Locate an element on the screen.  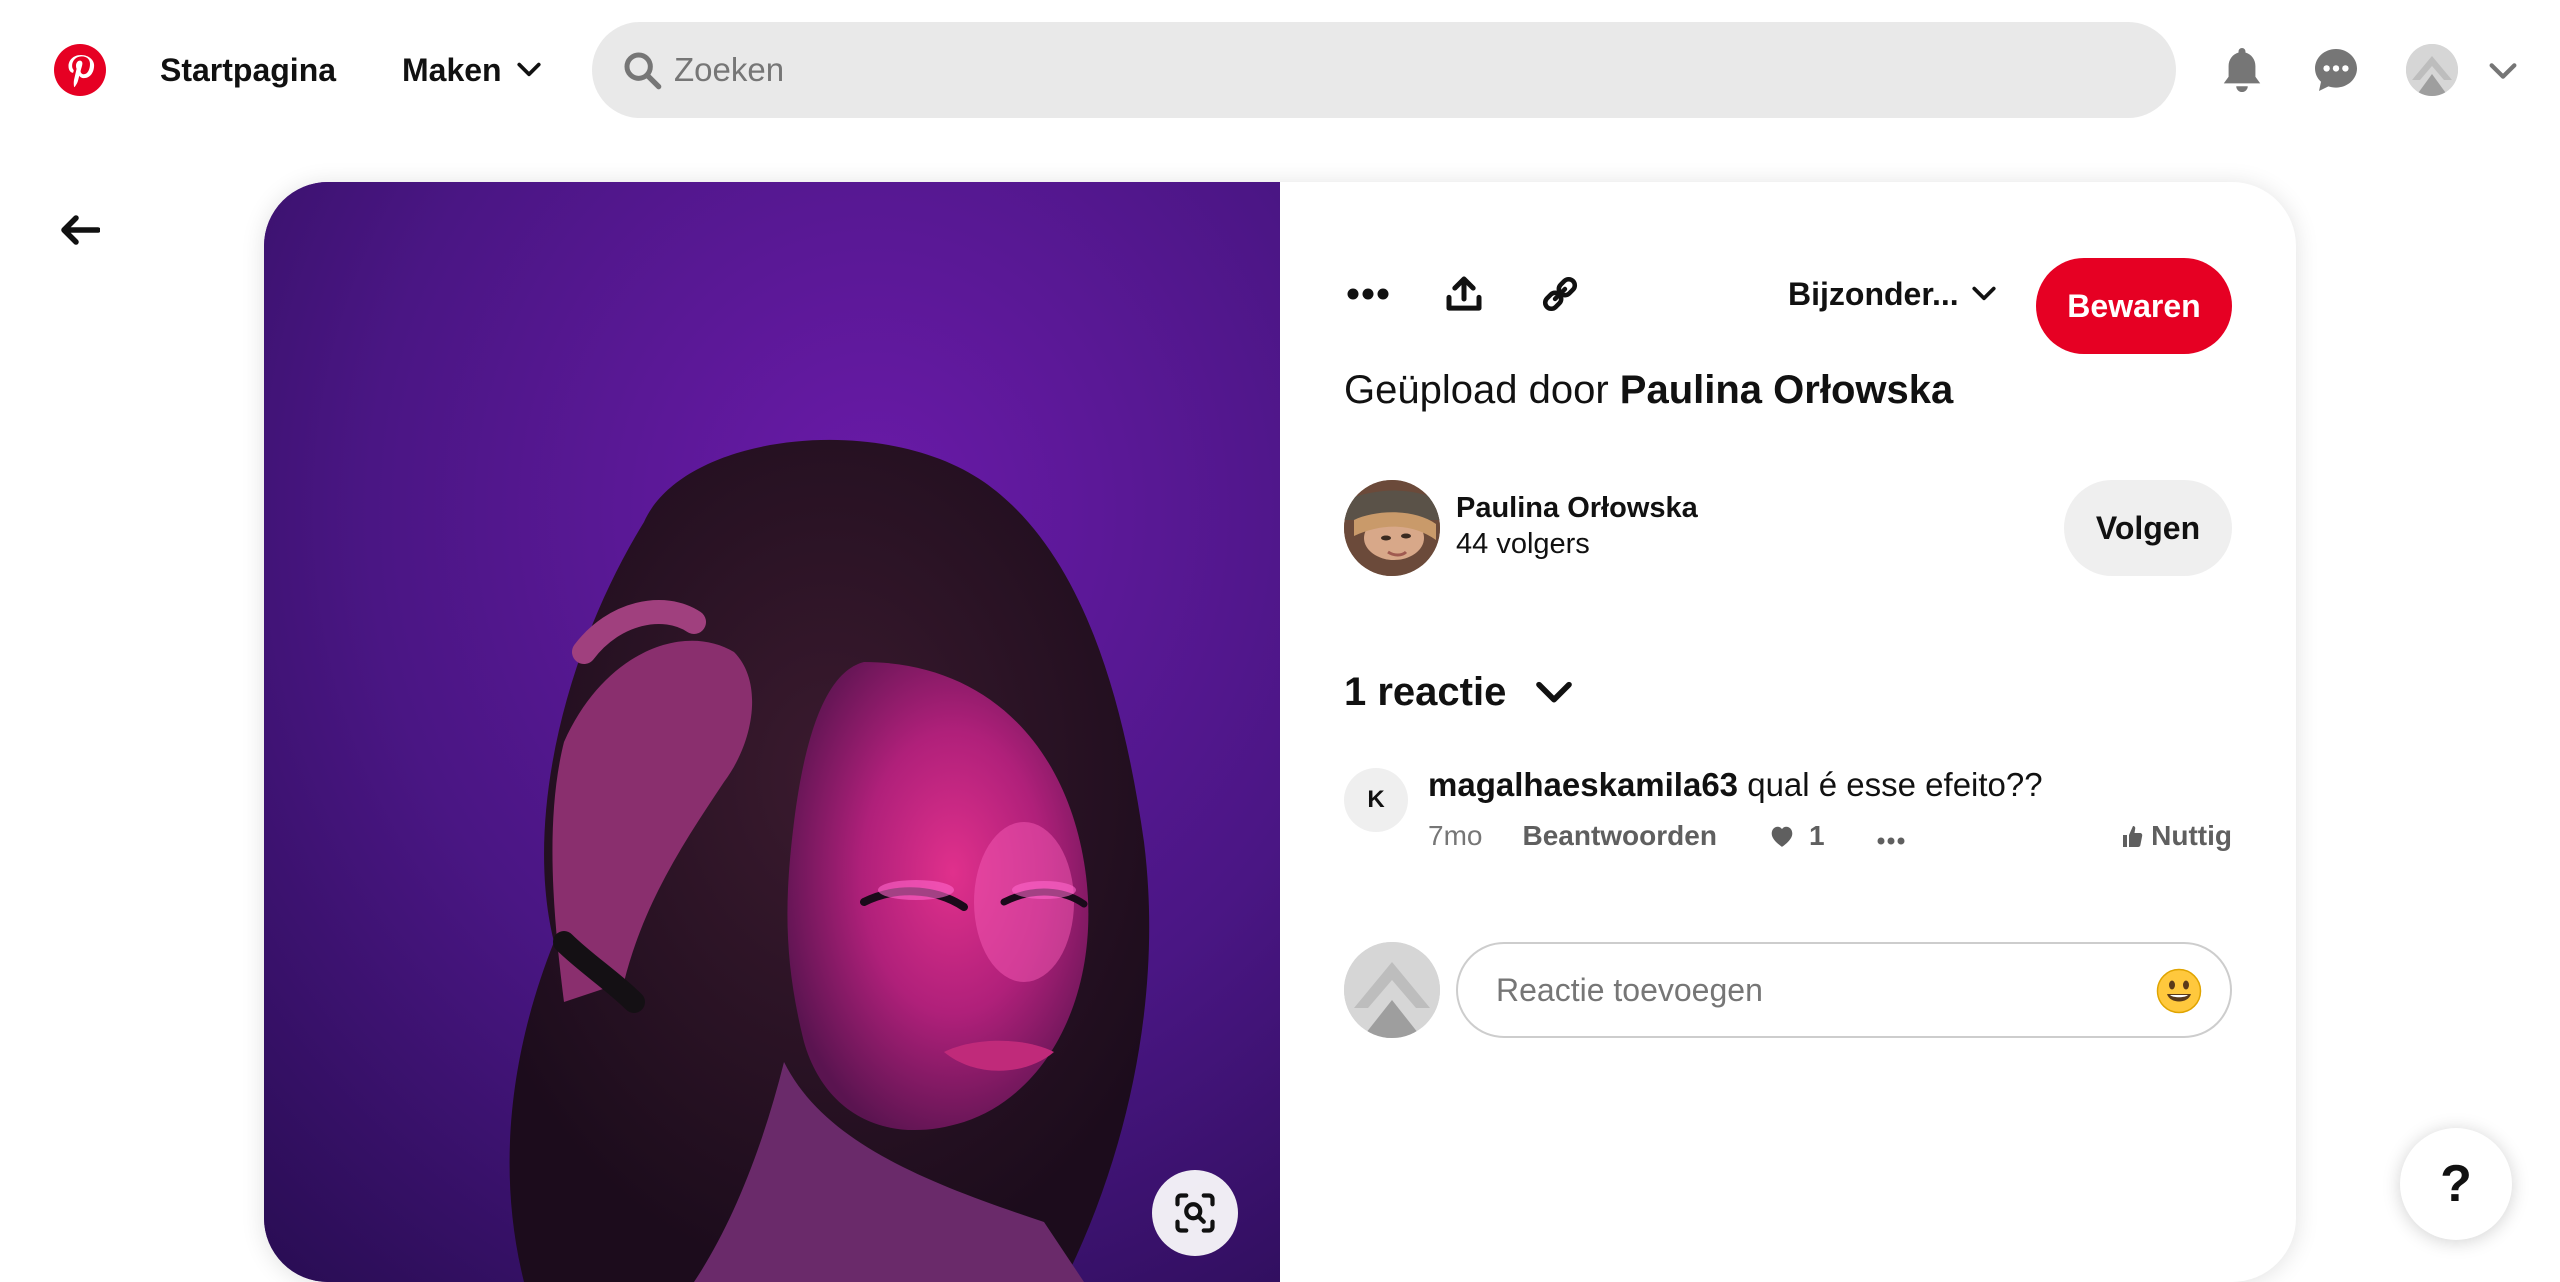
top-nav: Startpagina Maken is located at coordinates (1280, 70).